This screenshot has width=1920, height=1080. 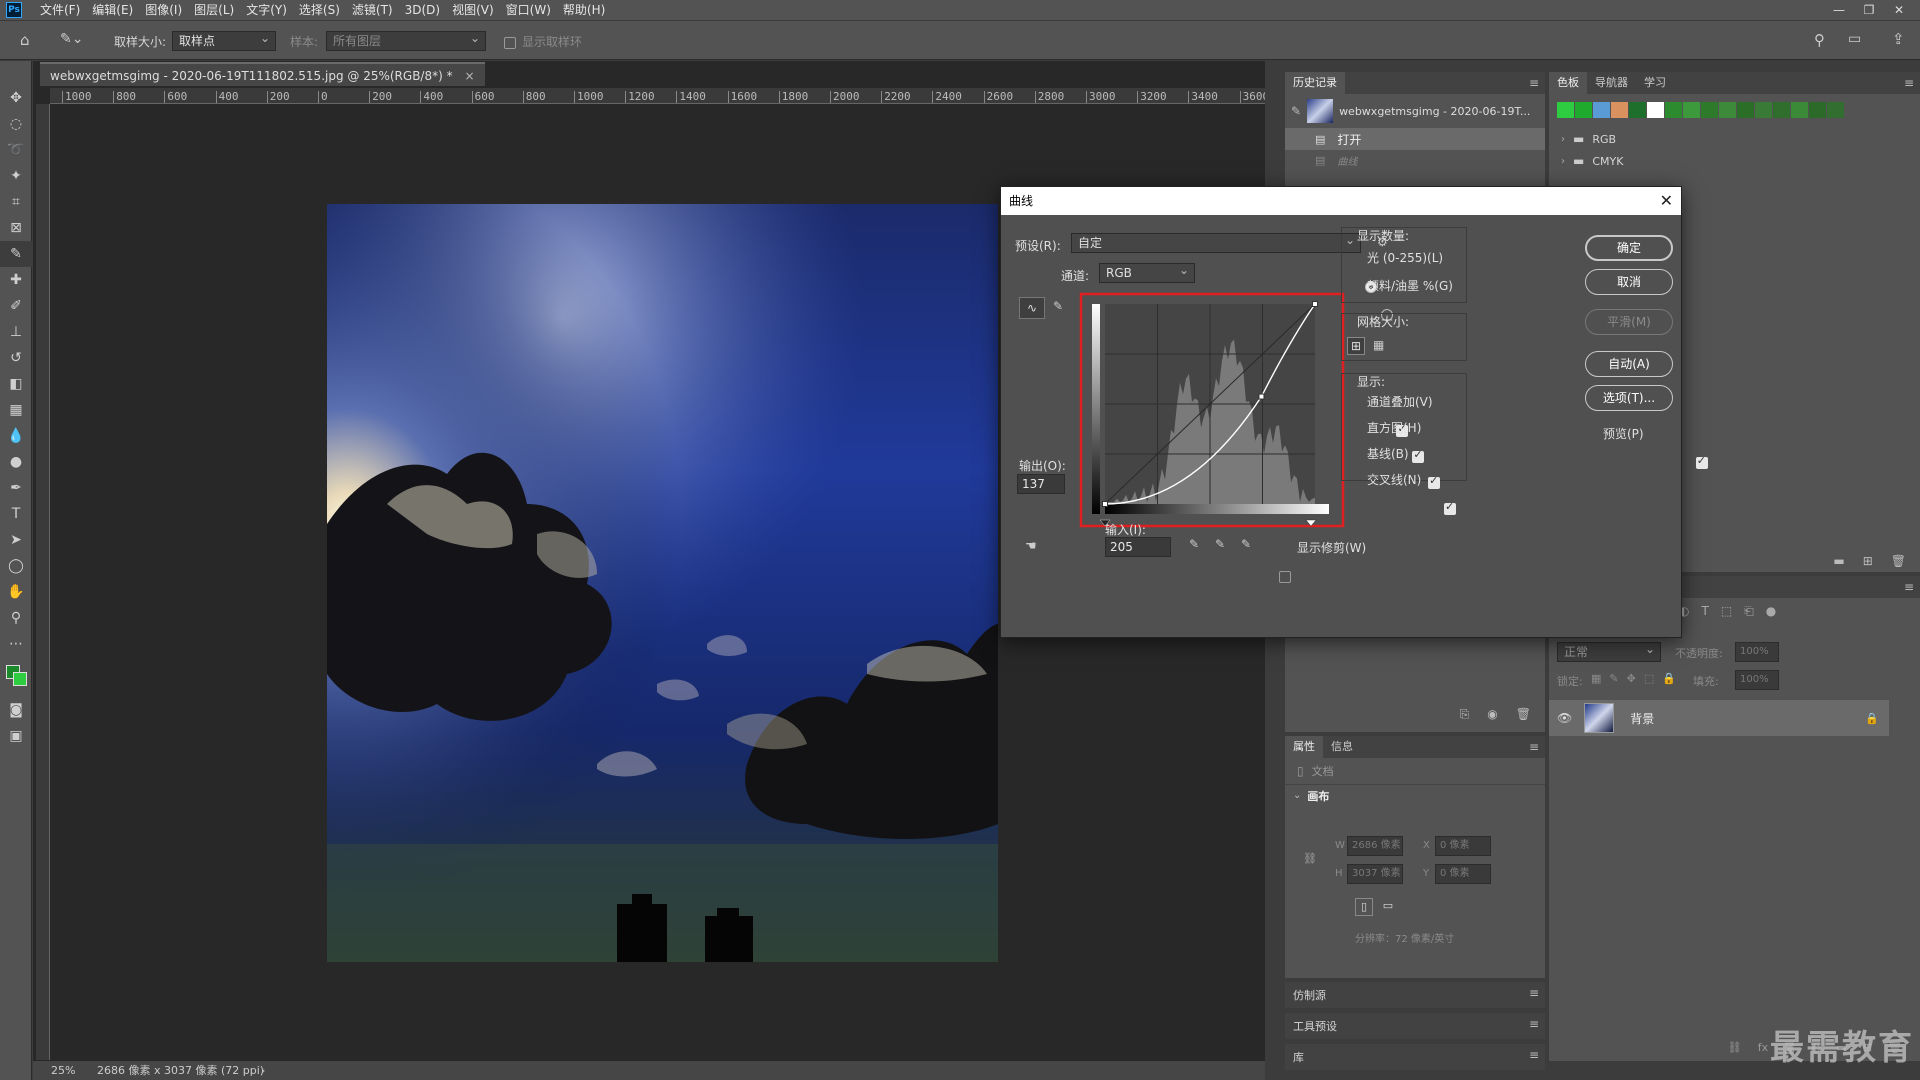 I want to click on crop-tool-icon: ⌗, so click(x=16, y=202).